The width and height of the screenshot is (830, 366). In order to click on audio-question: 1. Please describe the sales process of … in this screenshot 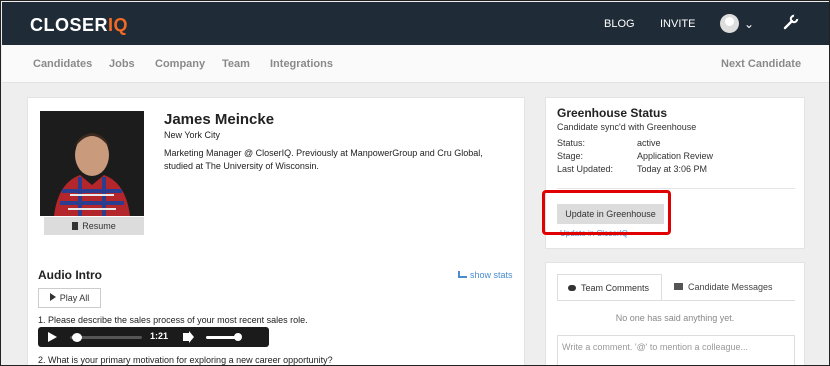, I will do `click(173, 320)`.